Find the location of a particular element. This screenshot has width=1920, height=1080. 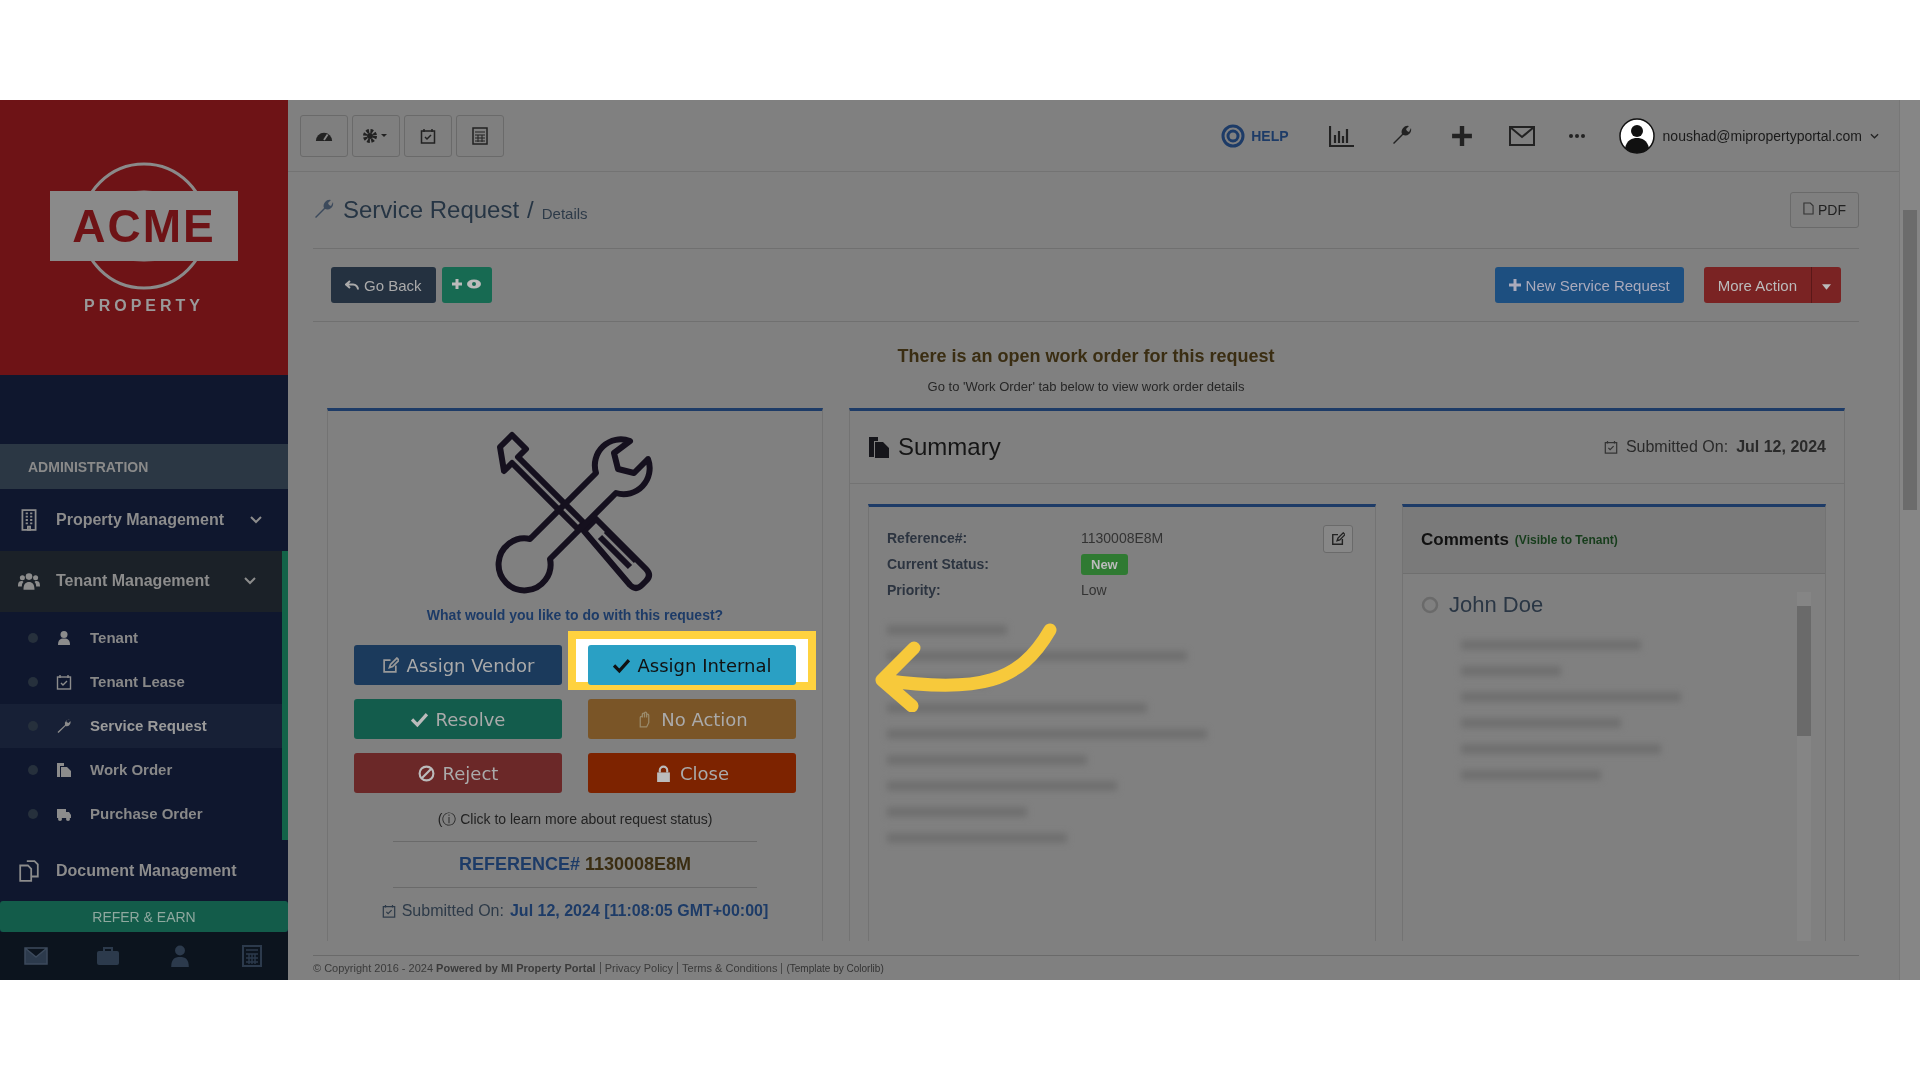

dashboard-button is located at coordinates (324, 135).